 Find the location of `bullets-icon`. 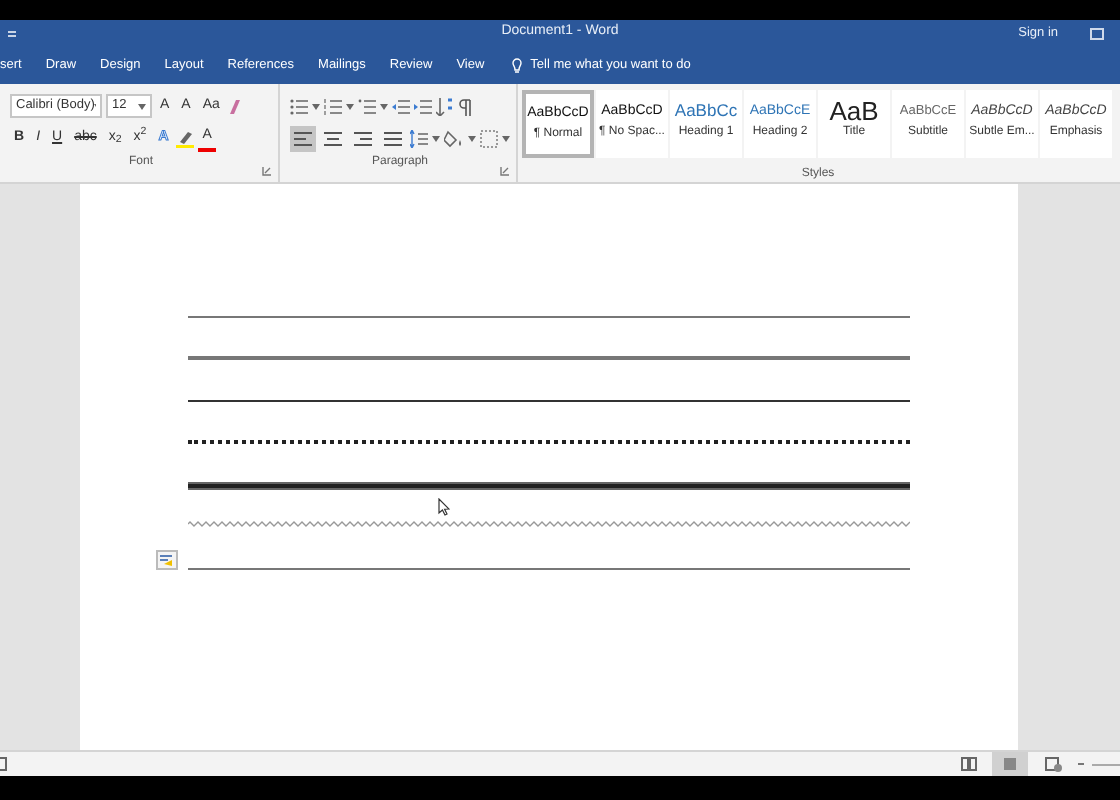

bullets-icon is located at coordinates (299, 106).